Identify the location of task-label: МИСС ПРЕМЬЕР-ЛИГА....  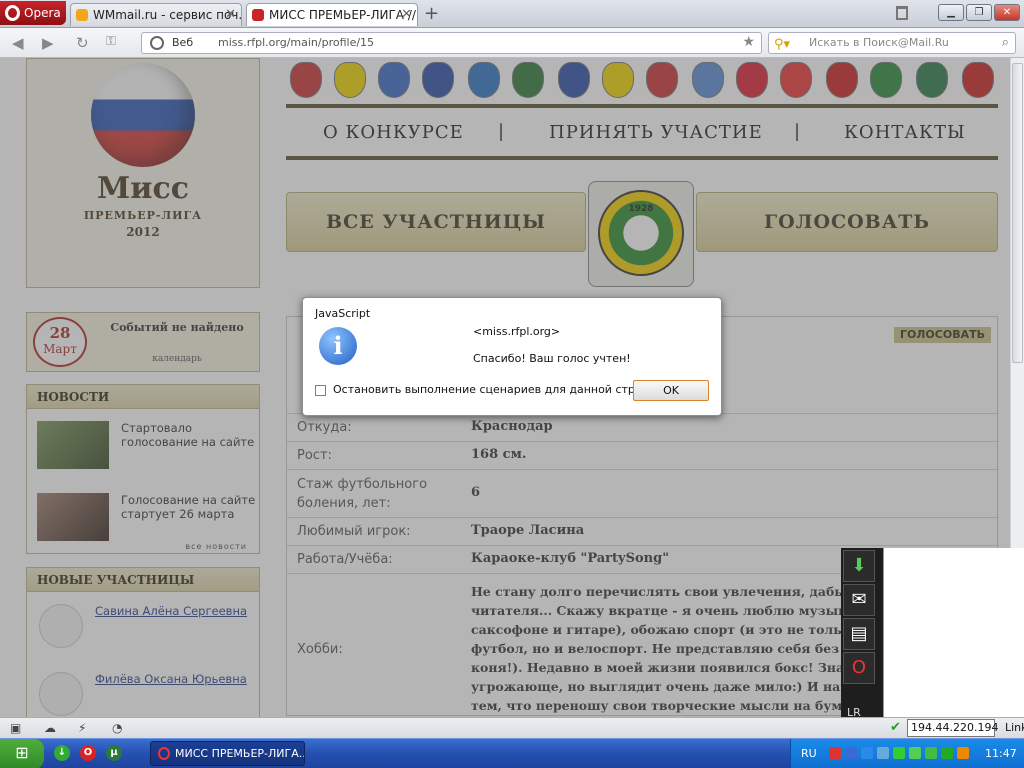
(240, 753).